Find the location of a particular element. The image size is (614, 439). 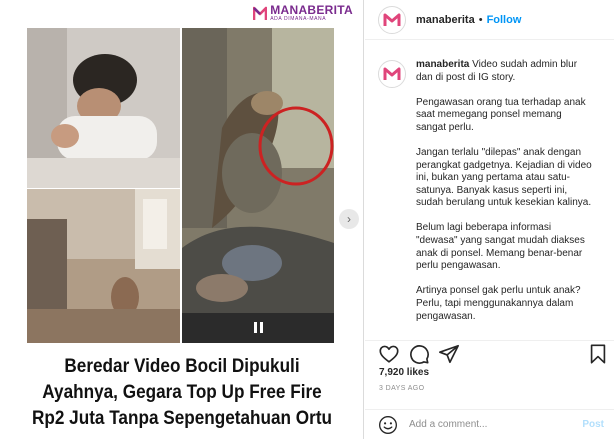

follow-button: Follow is located at coordinates (504, 20).